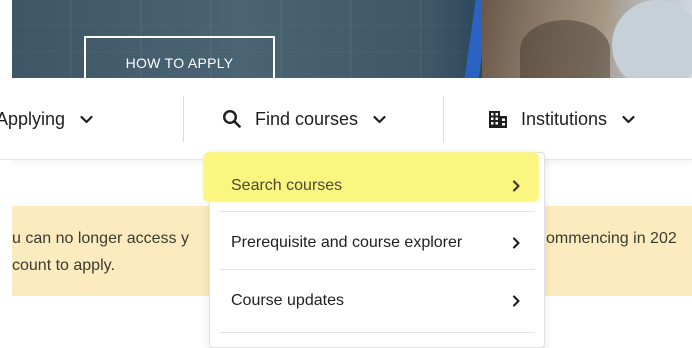  I want to click on nav-item-institutions: Institutions, so click(561, 119).